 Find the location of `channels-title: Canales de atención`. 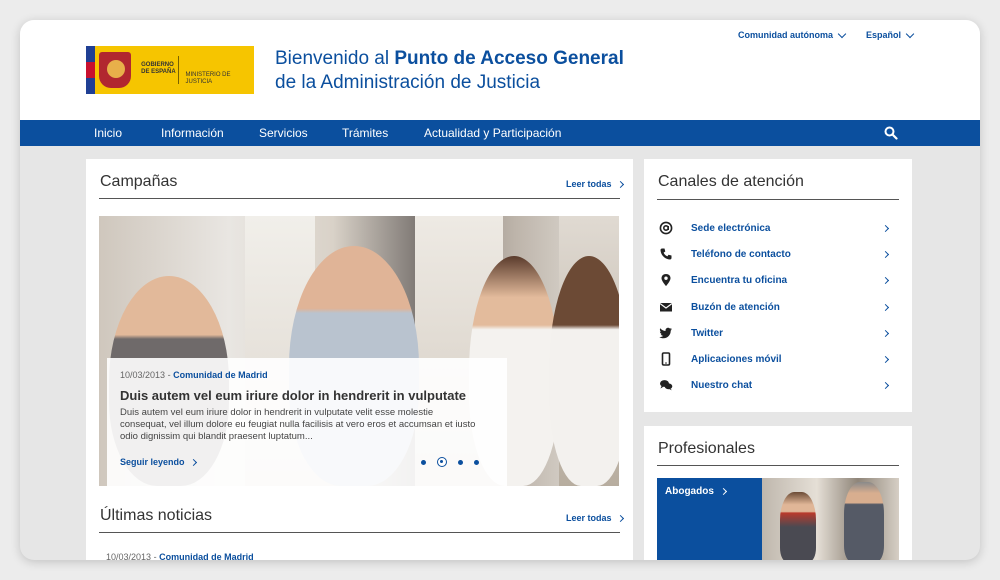

channels-title: Canales de atención is located at coordinates (731, 181).